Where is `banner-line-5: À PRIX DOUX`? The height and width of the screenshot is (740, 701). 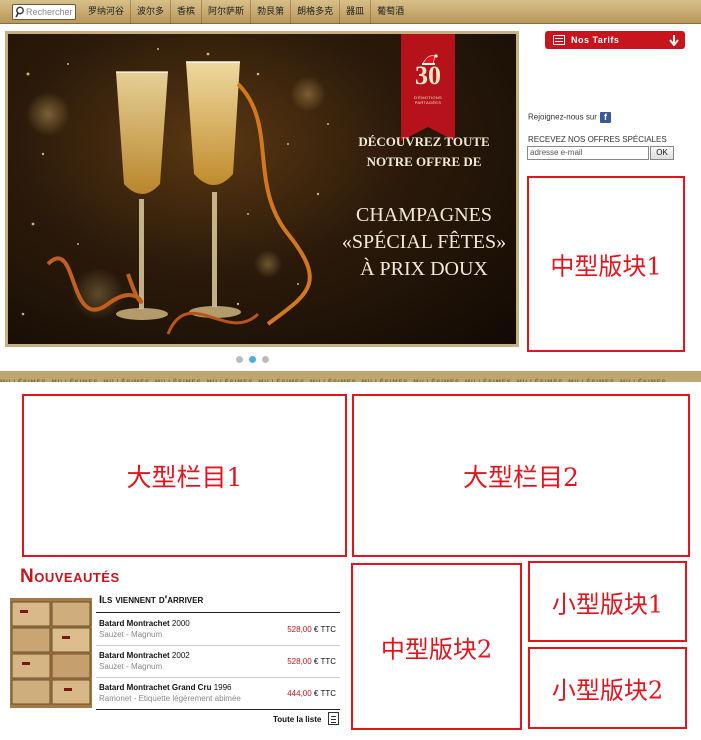 banner-line-5: À PRIX DOUX is located at coordinates (424, 269).